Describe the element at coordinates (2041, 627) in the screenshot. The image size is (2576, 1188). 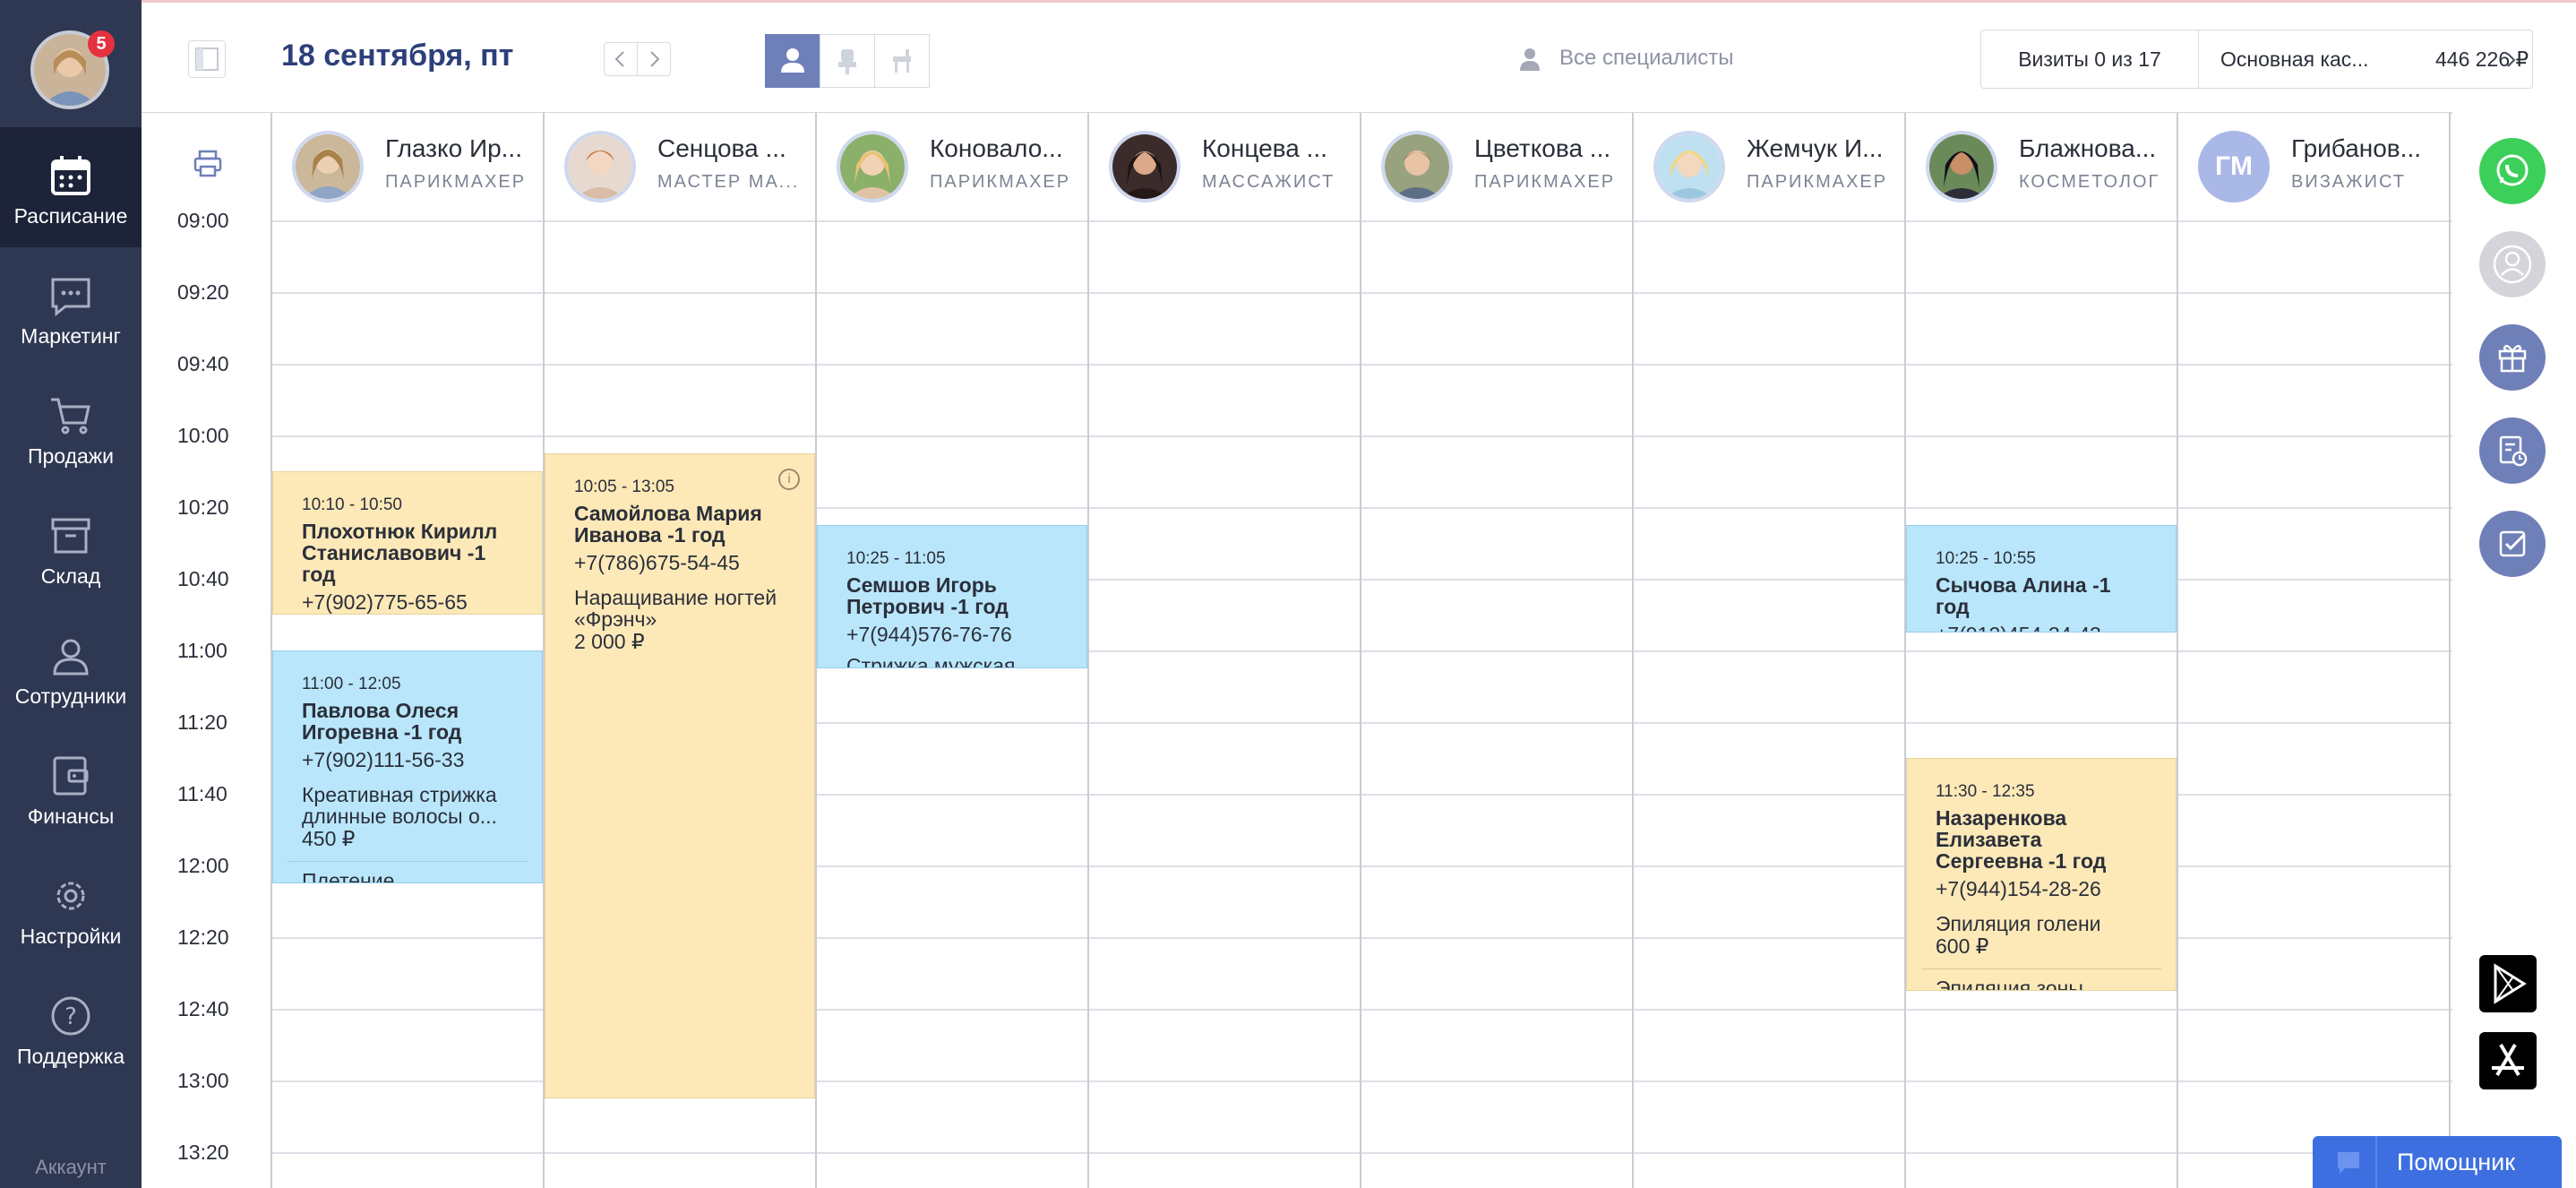
I see `client-phone: +7(912)454-34-43` at that location.